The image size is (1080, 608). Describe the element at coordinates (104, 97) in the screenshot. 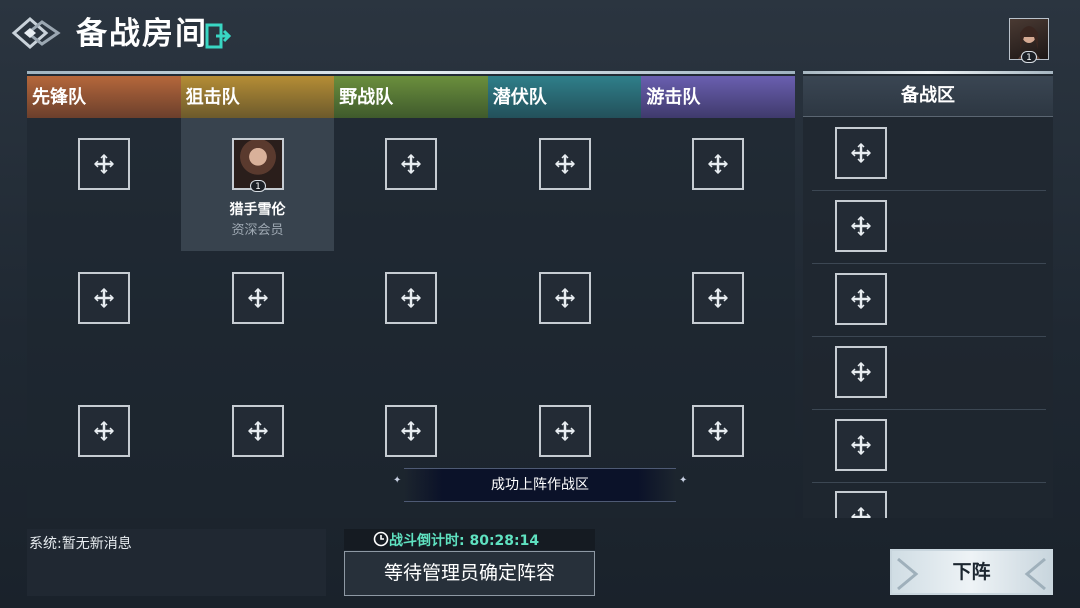

I see `tab-vanguard: 先锋队` at that location.